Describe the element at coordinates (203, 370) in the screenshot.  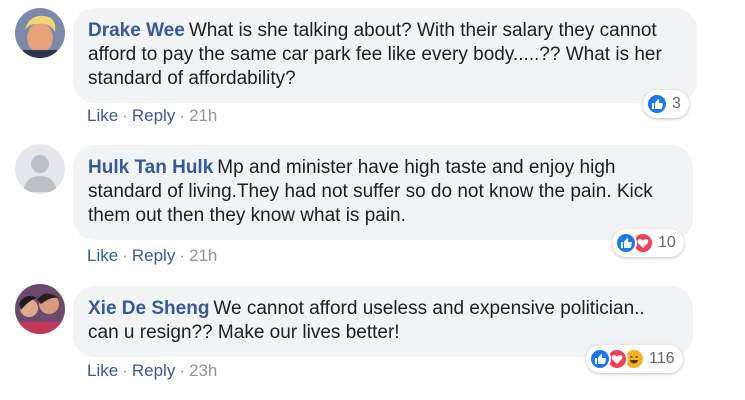
I see `timestamp: 23h` at that location.